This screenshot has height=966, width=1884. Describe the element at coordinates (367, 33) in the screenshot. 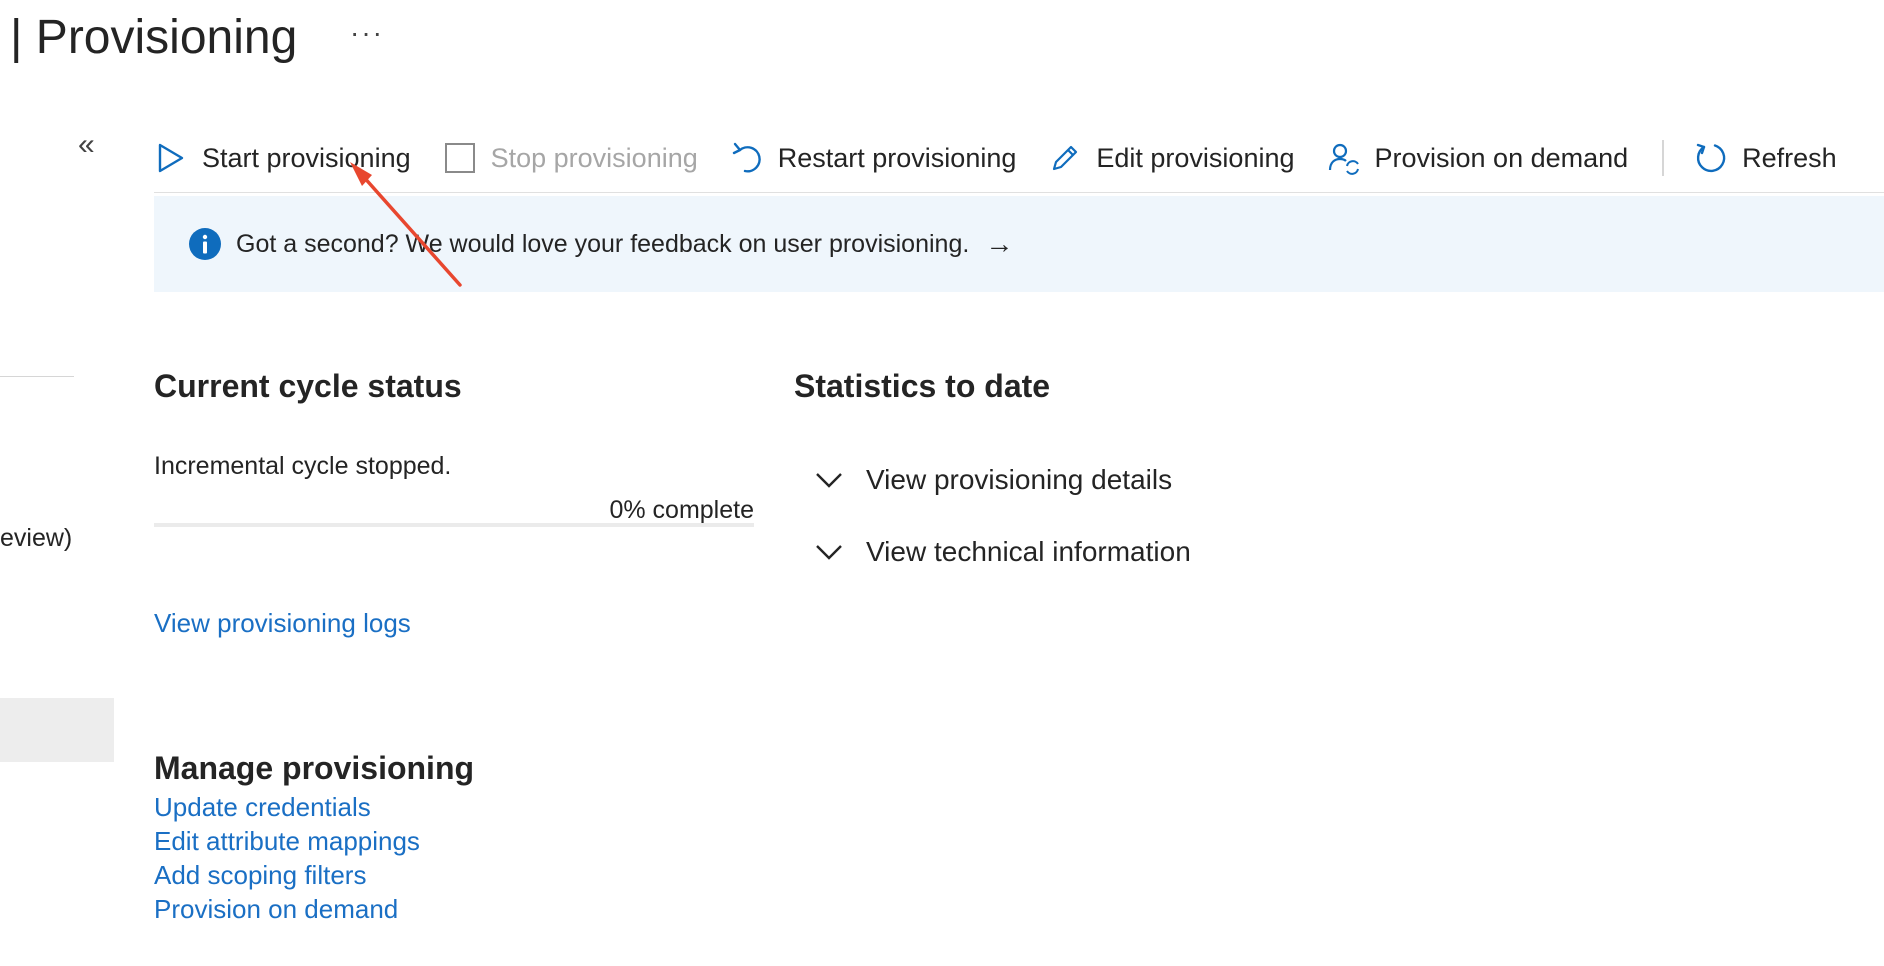

I see `more-options-button: ···` at that location.